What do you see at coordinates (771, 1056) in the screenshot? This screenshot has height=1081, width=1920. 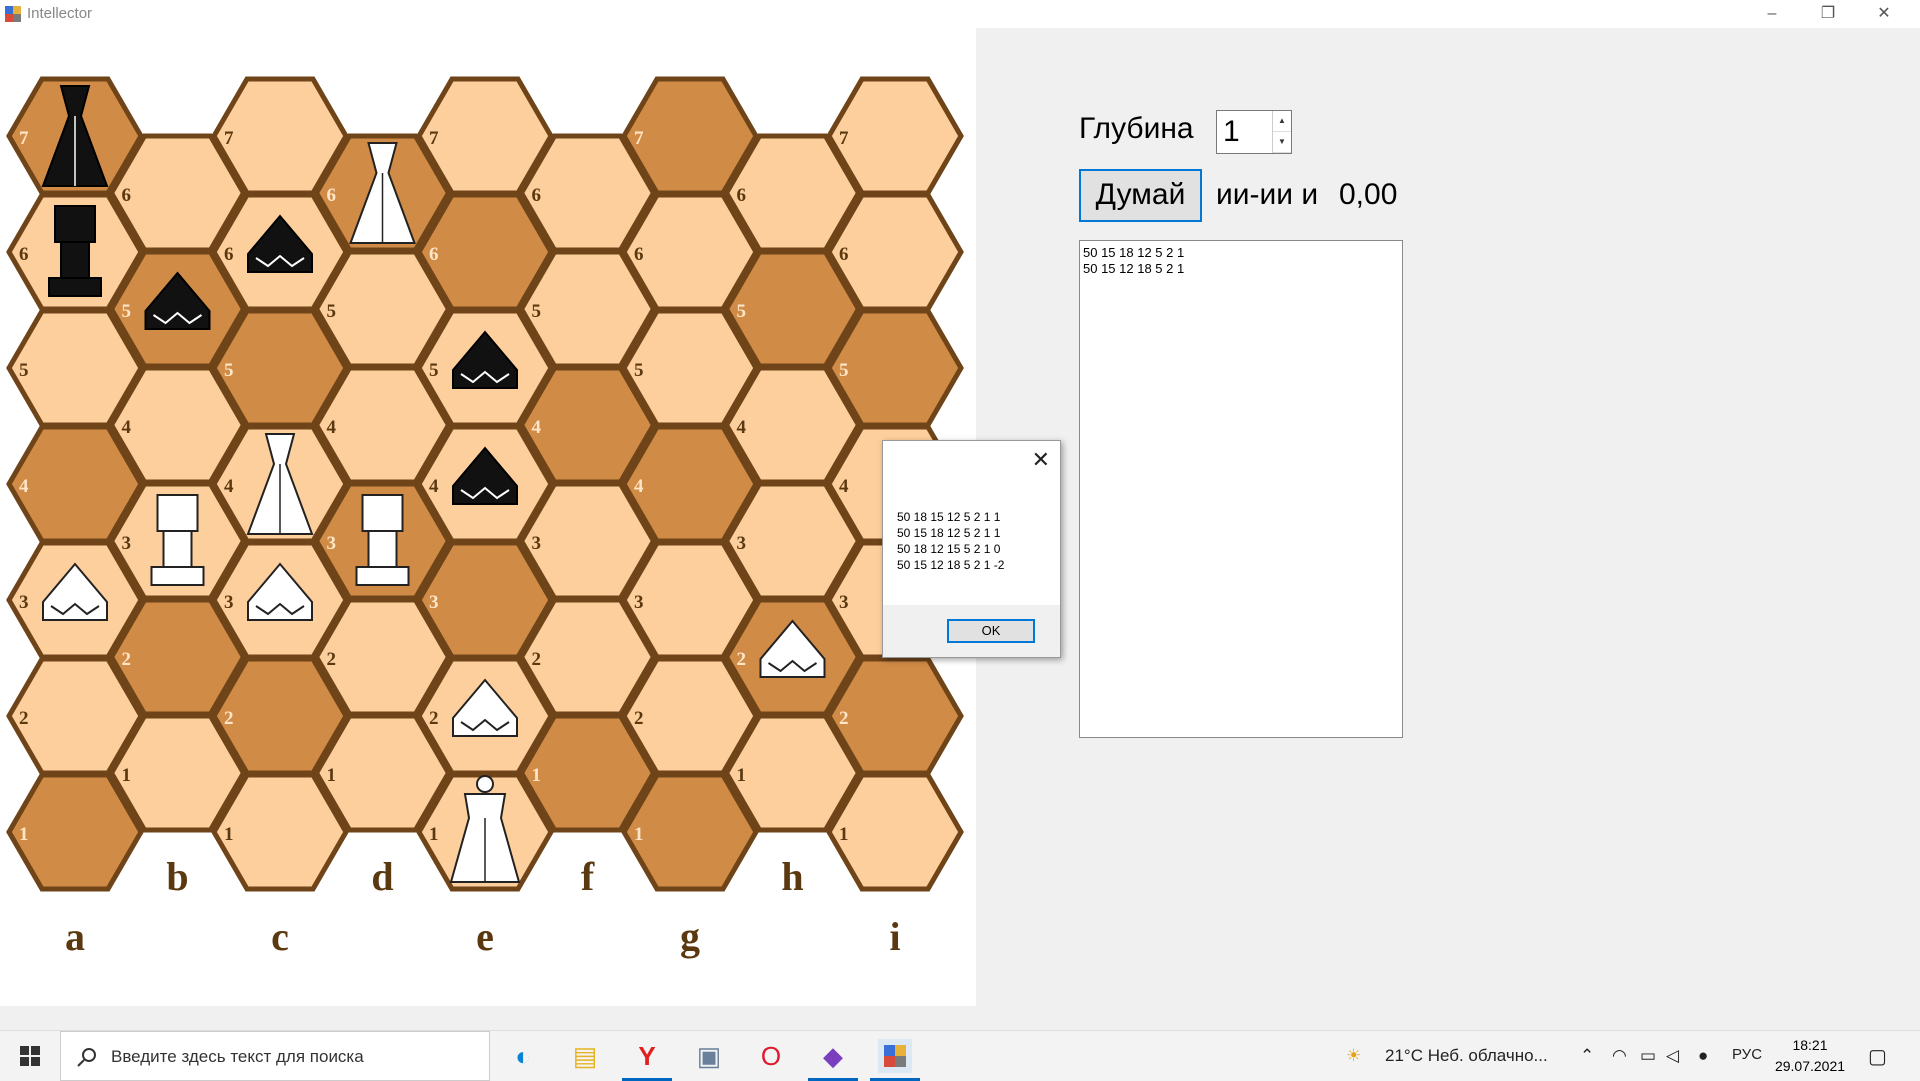 I see `opera-browser-icon: O` at bounding box center [771, 1056].